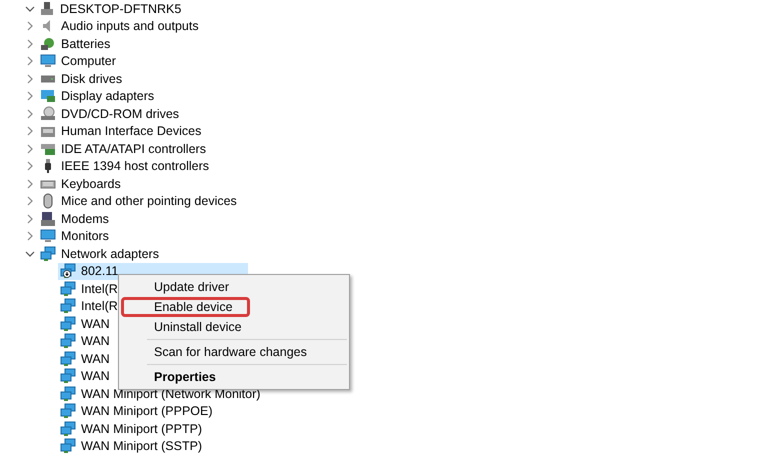  What do you see at coordinates (91, 78) in the screenshot?
I see `category-item: Disk drives` at bounding box center [91, 78].